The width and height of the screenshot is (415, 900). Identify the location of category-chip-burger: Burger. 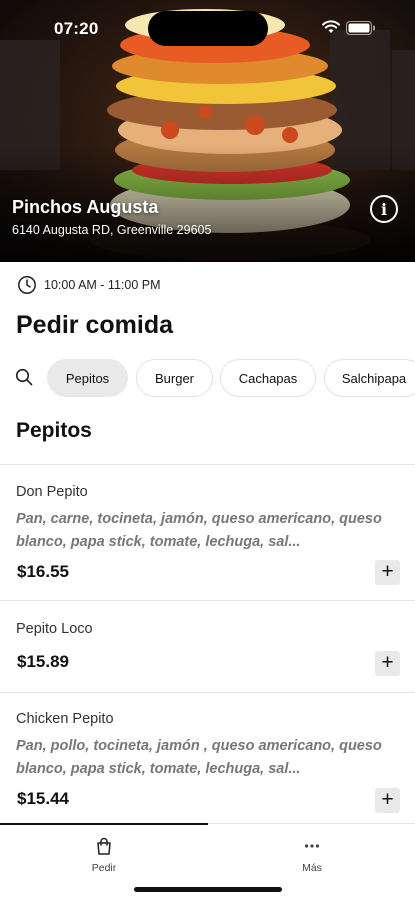
(174, 378).